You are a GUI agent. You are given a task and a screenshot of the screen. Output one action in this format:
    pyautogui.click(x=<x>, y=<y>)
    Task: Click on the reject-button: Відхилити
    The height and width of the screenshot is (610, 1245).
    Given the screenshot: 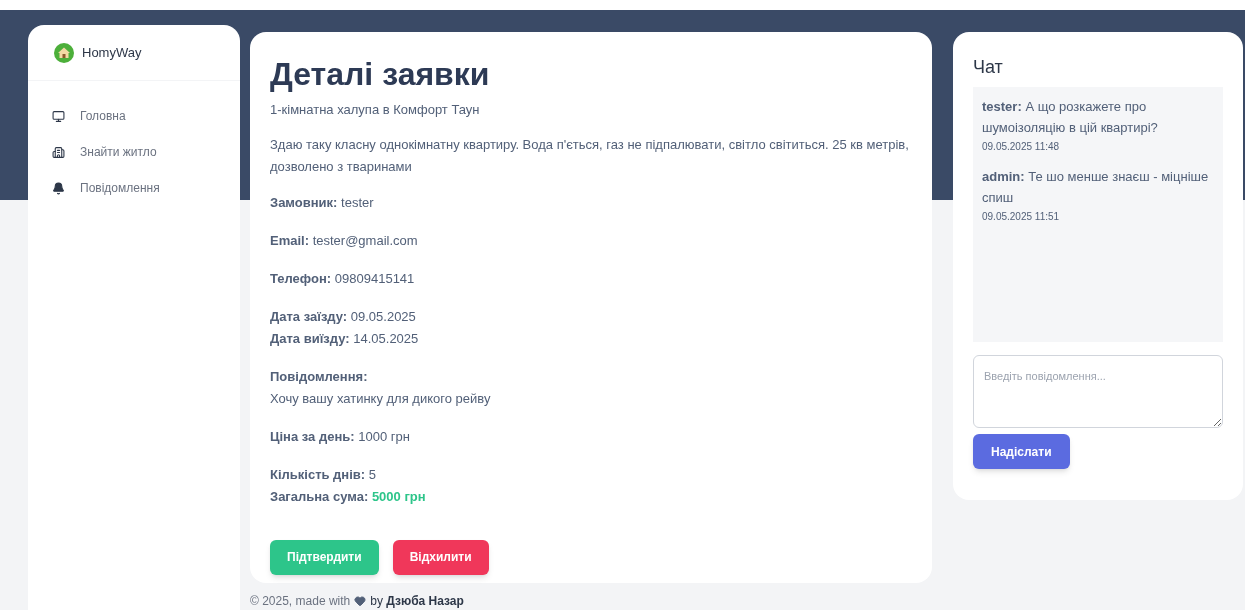 What is the action you would take?
    pyautogui.click(x=440, y=557)
    